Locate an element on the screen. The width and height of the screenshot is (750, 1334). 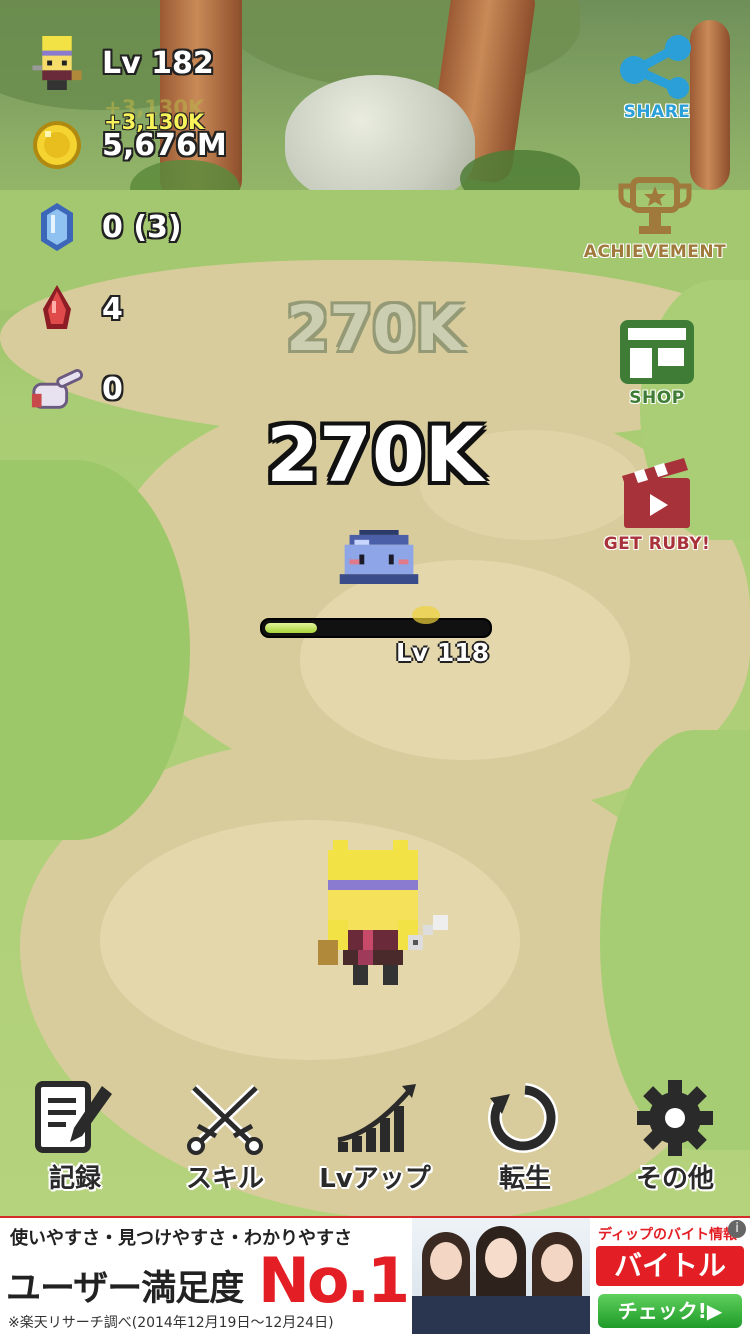
player-level: Lv 182 is located at coordinates (158, 63).